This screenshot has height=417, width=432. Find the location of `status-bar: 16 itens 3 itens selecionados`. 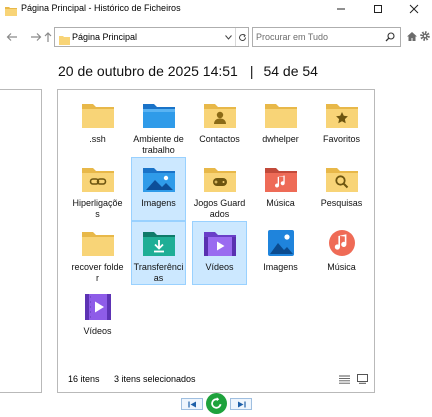

status-bar: 16 itens 3 itens selecionados is located at coordinates (216, 380).